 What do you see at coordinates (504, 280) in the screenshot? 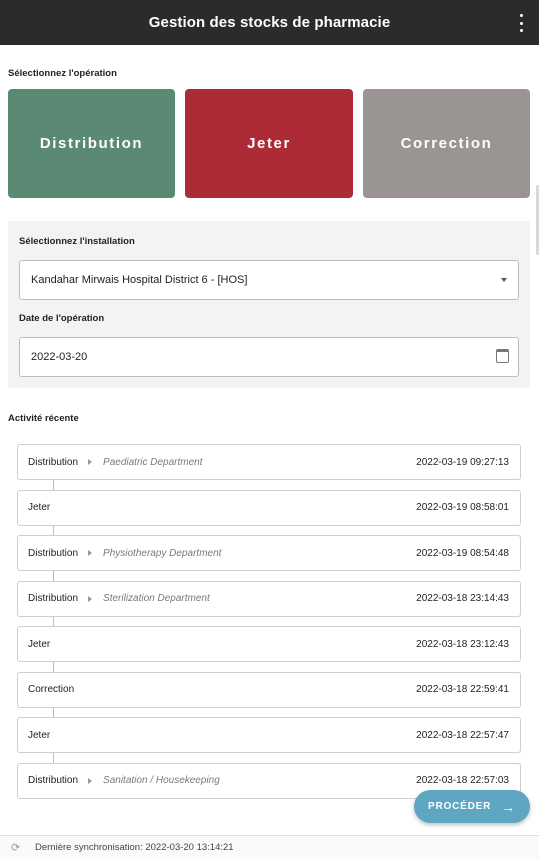
I see `chevron-down-icon` at bounding box center [504, 280].